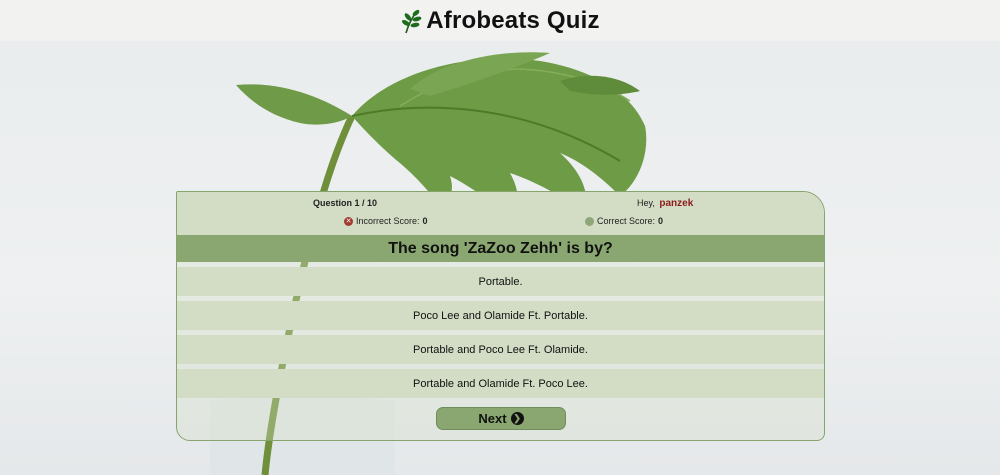 The image size is (1000, 475). Describe the element at coordinates (589, 221) in the screenshot. I see `check-icon` at that location.